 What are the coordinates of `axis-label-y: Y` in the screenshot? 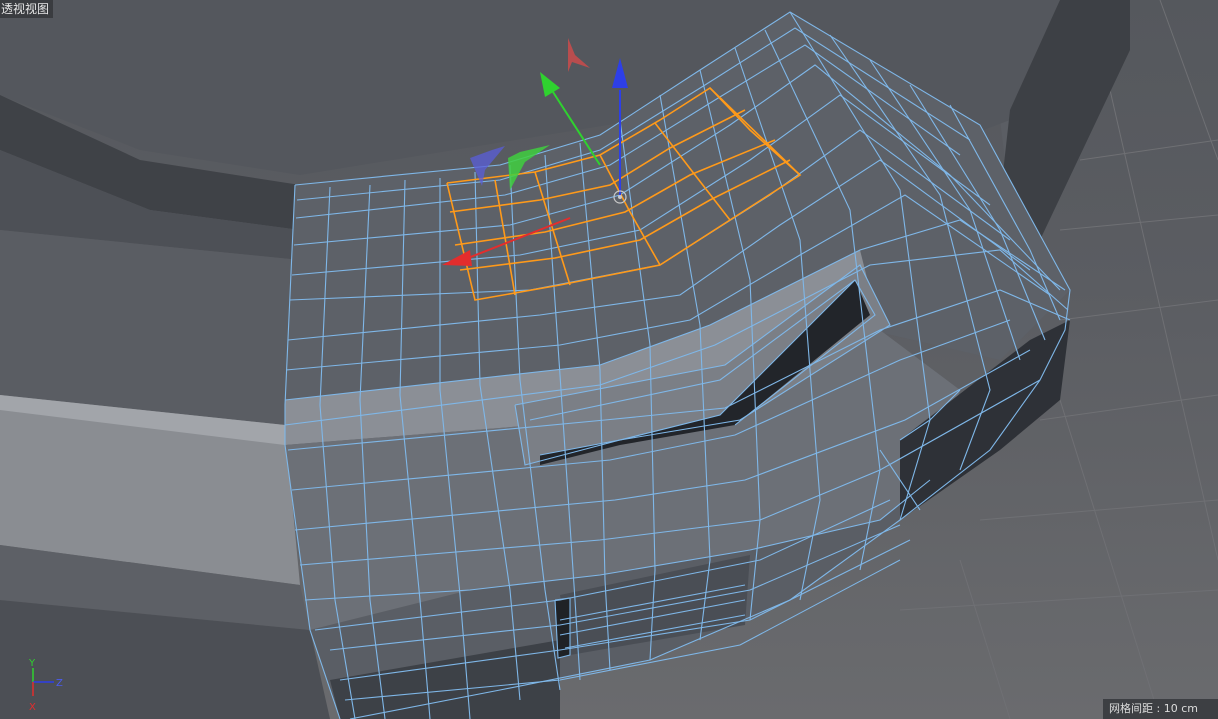 It's located at (32, 663).